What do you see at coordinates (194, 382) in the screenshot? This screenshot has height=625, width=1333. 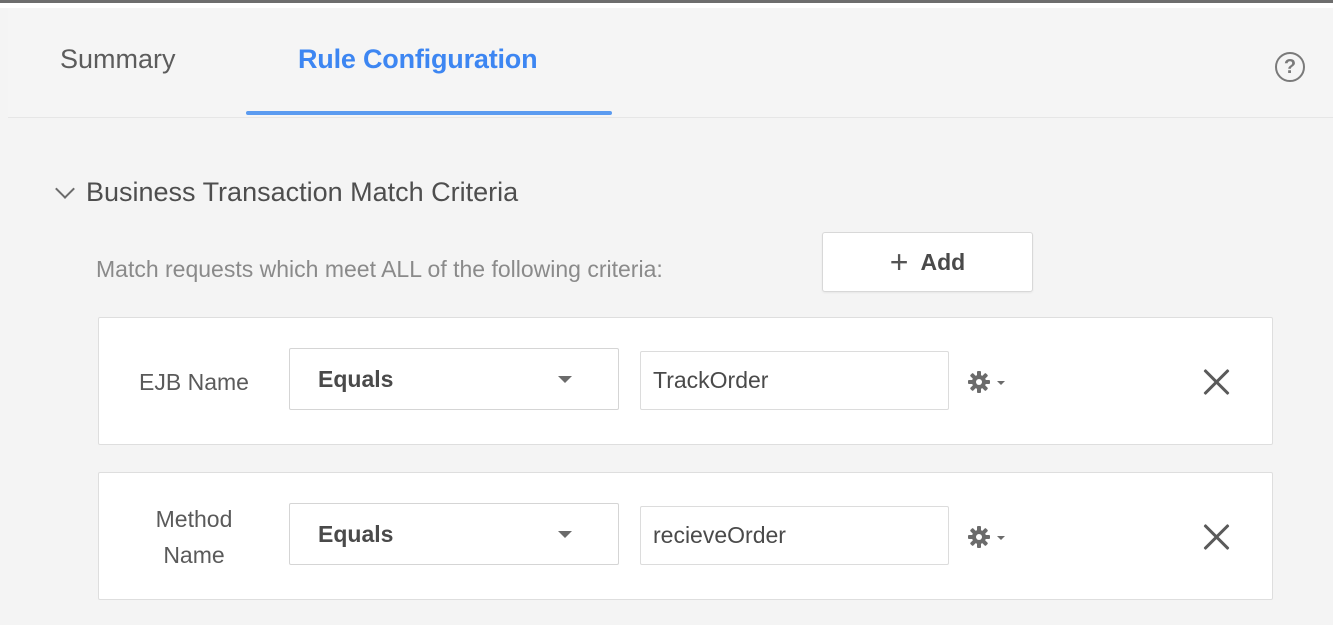 I see `criteria-label: EJB Name` at bounding box center [194, 382].